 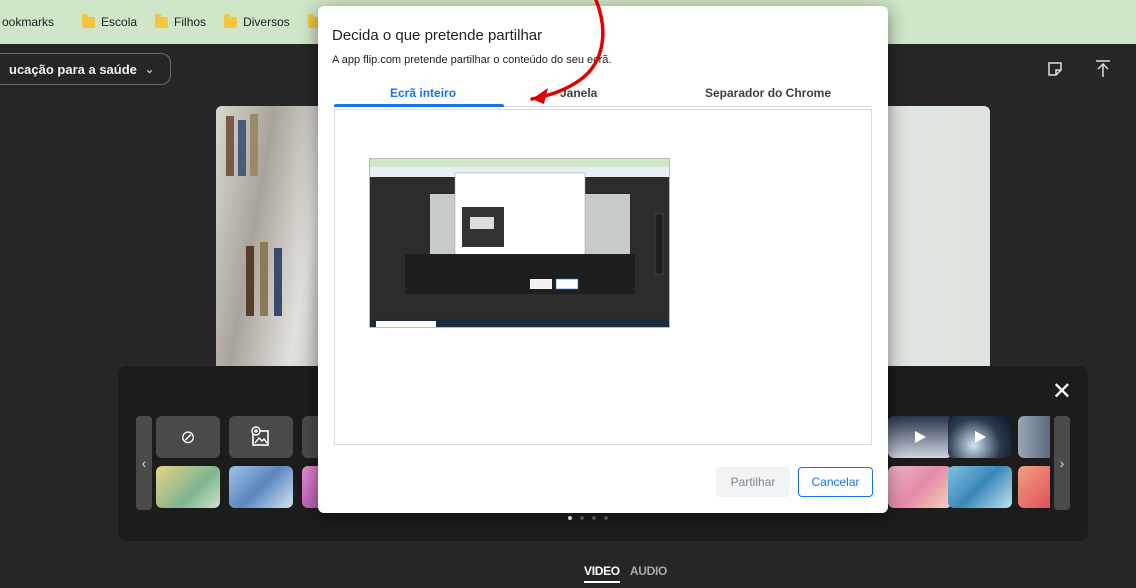 What do you see at coordinates (835, 482) in the screenshot?
I see `cancel-button: Cancelar` at bounding box center [835, 482].